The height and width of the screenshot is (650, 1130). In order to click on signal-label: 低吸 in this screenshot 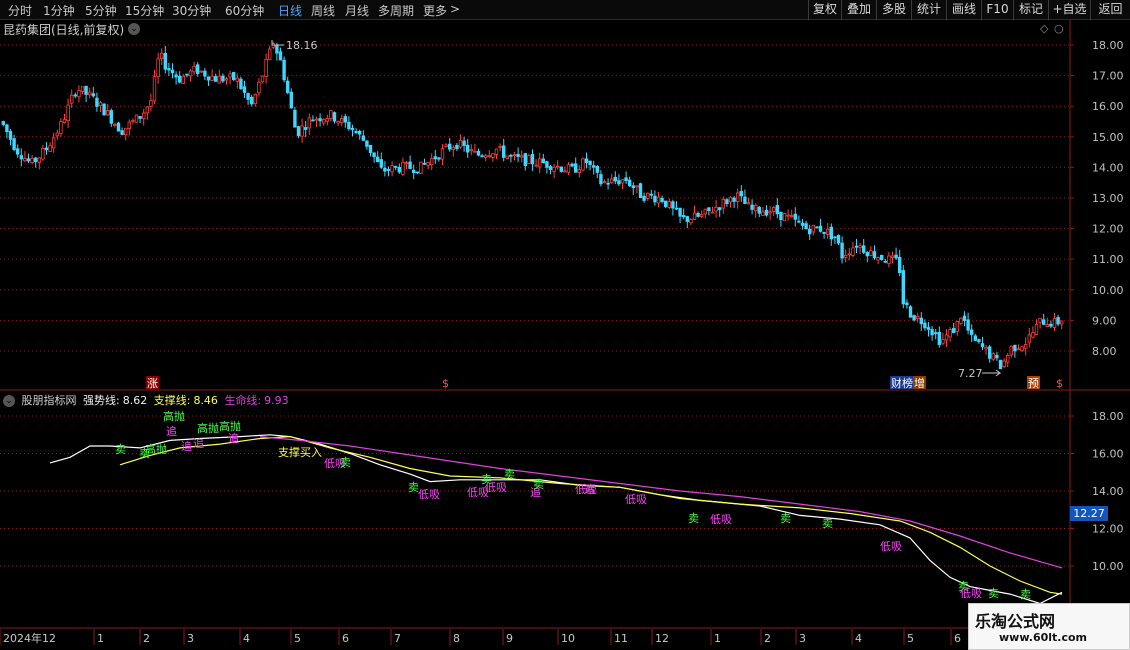, I will do `click(636, 499)`.